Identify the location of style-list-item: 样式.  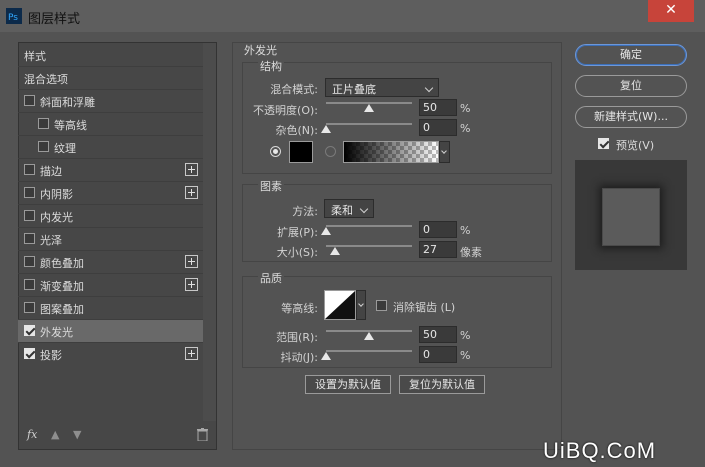
(110, 55).